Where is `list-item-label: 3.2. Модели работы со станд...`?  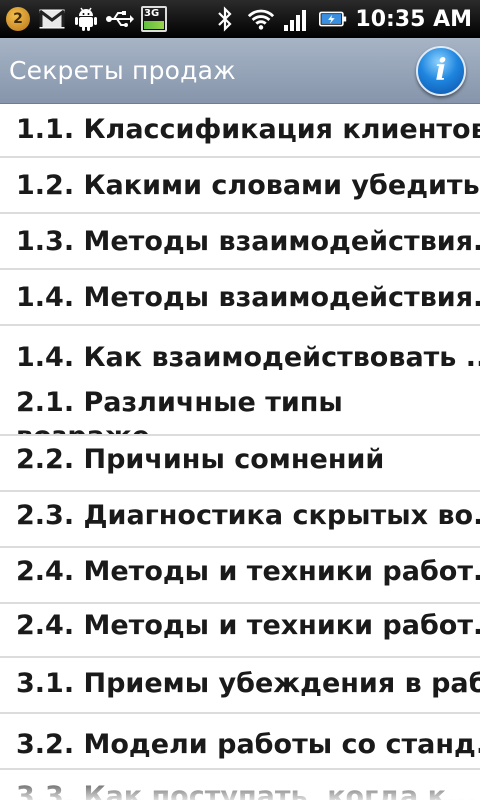 list-item-label: 3.2. Модели работы со станд... is located at coordinates (248, 744).